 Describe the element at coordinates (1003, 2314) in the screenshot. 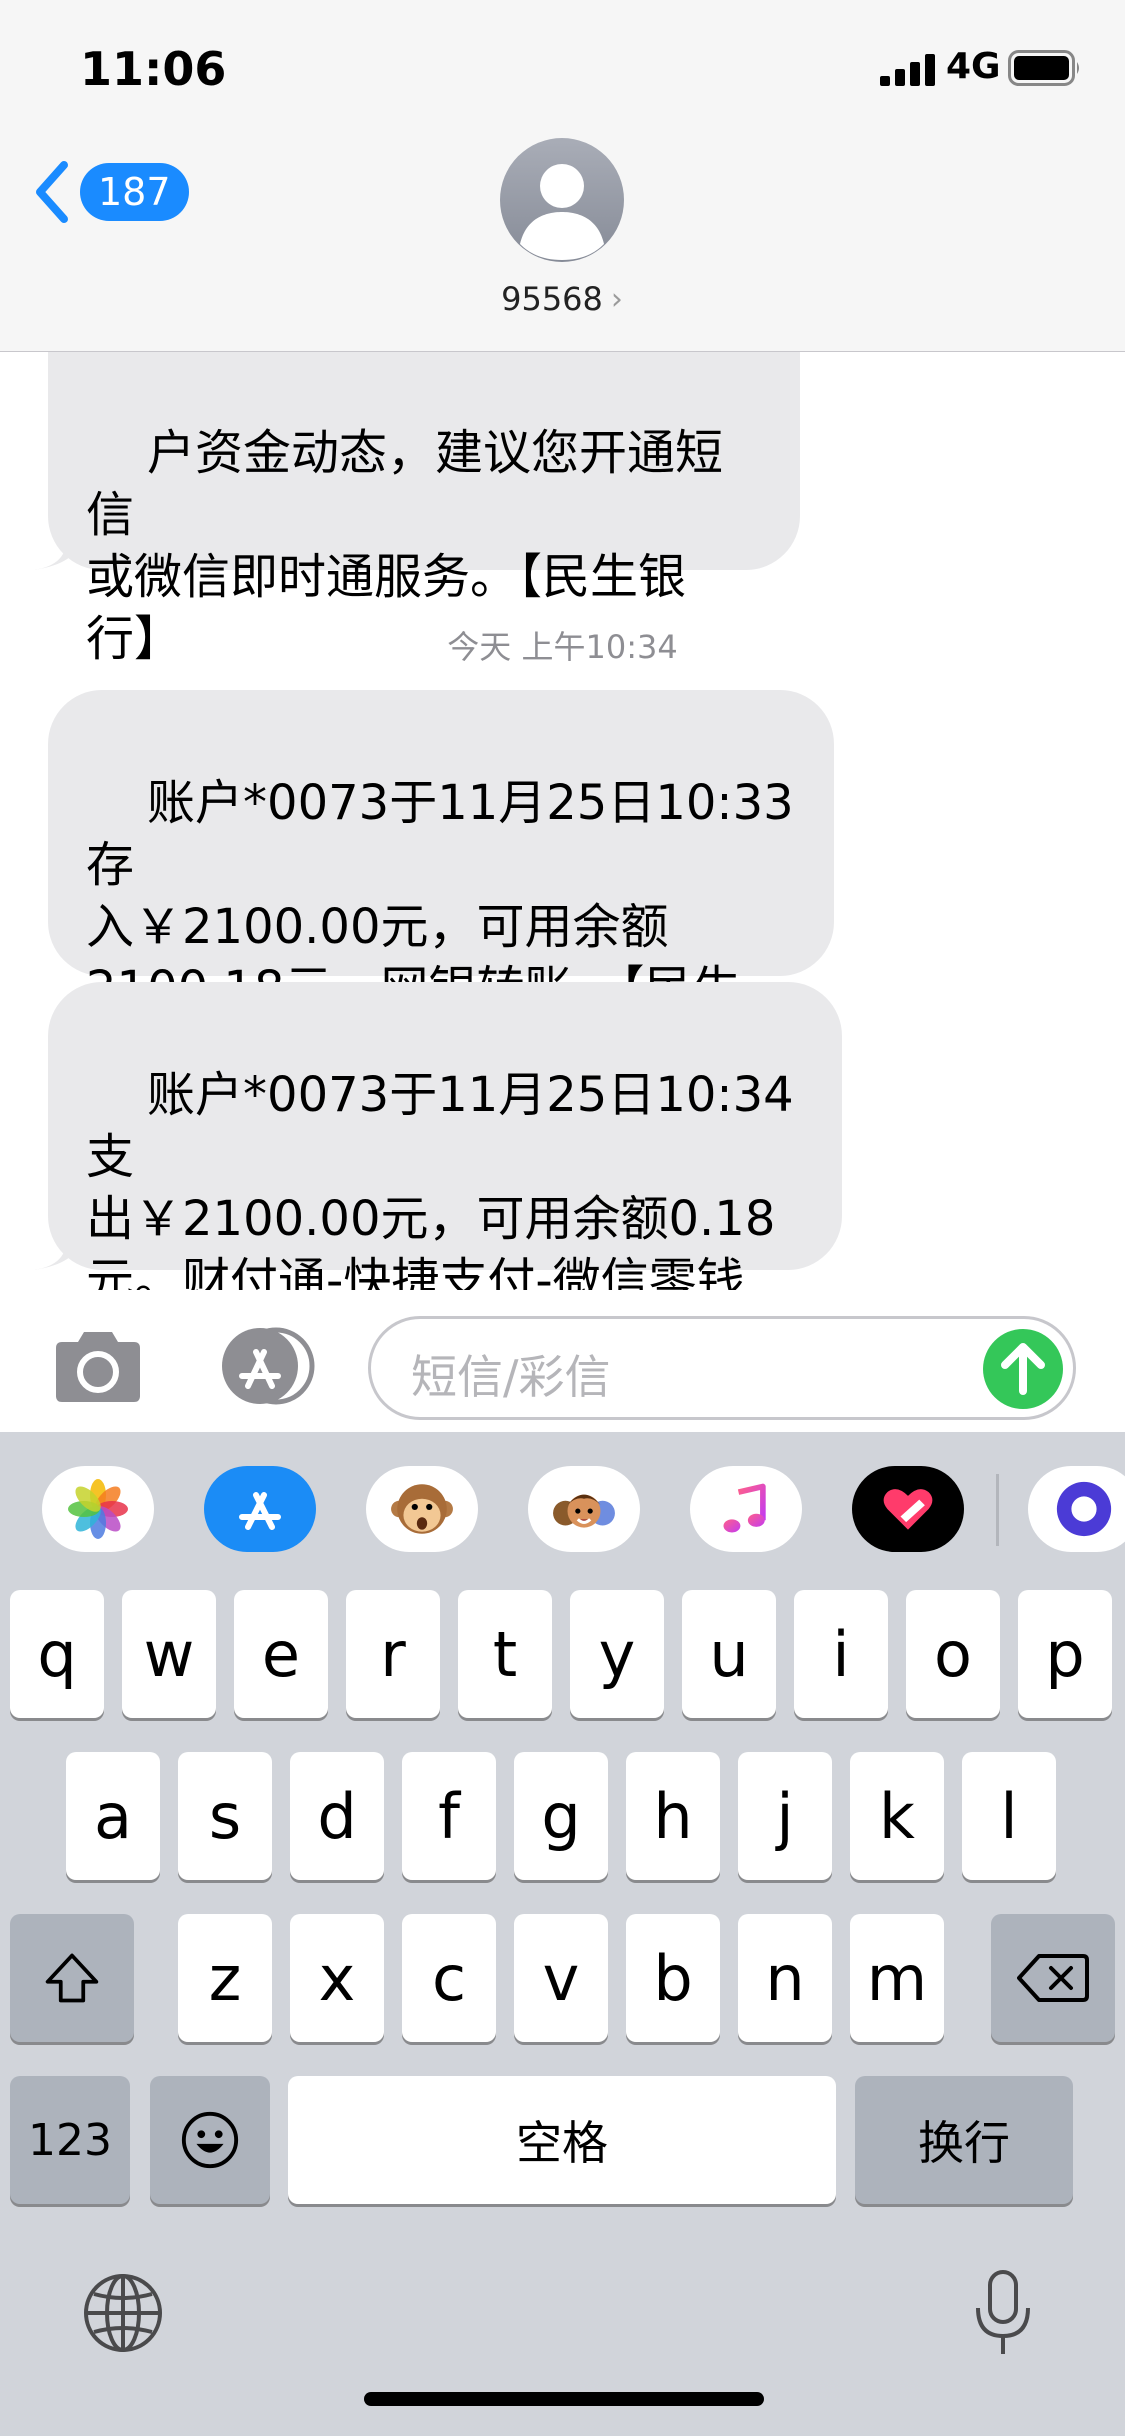

I see `microphone-icon` at that location.